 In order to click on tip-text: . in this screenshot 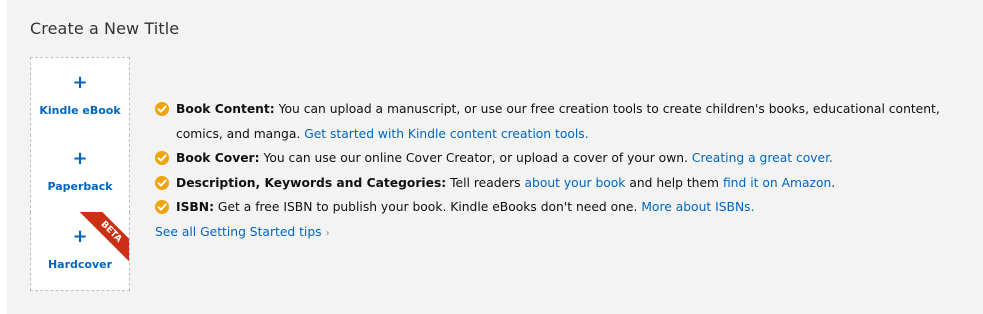, I will do `click(833, 182)`.